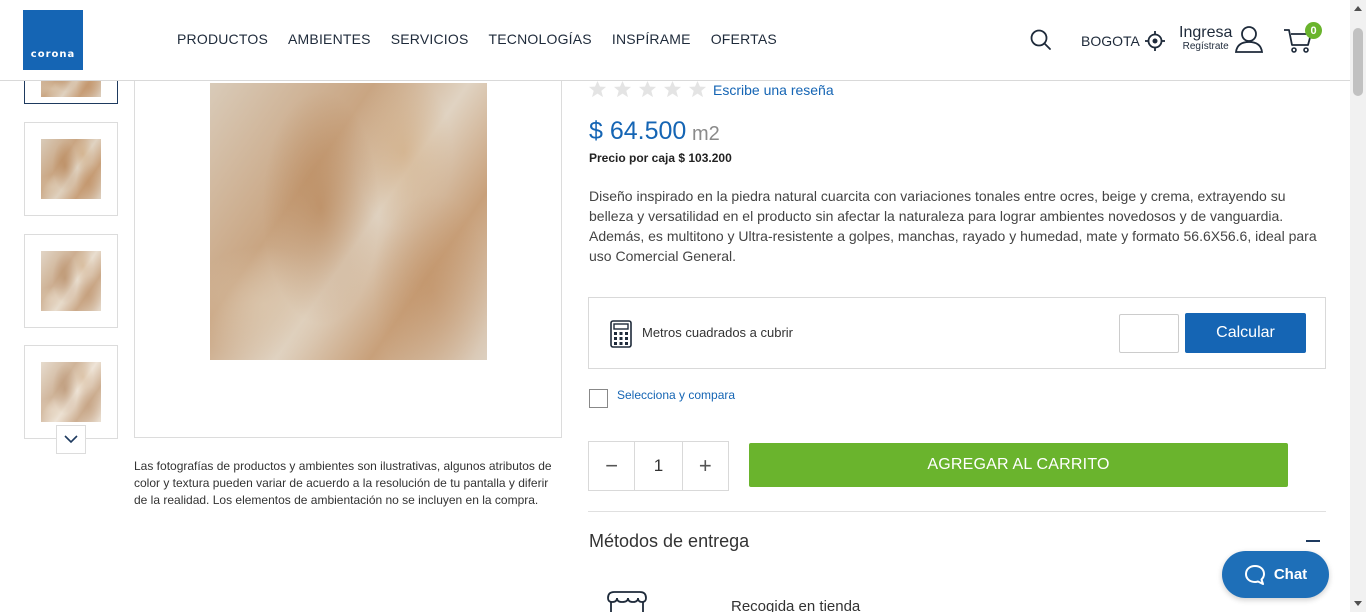 The width and height of the screenshot is (1366, 612). What do you see at coordinates (1149, 333) in the screenshot?
I see `square-meters-input` at bounding box center [1149, 333].